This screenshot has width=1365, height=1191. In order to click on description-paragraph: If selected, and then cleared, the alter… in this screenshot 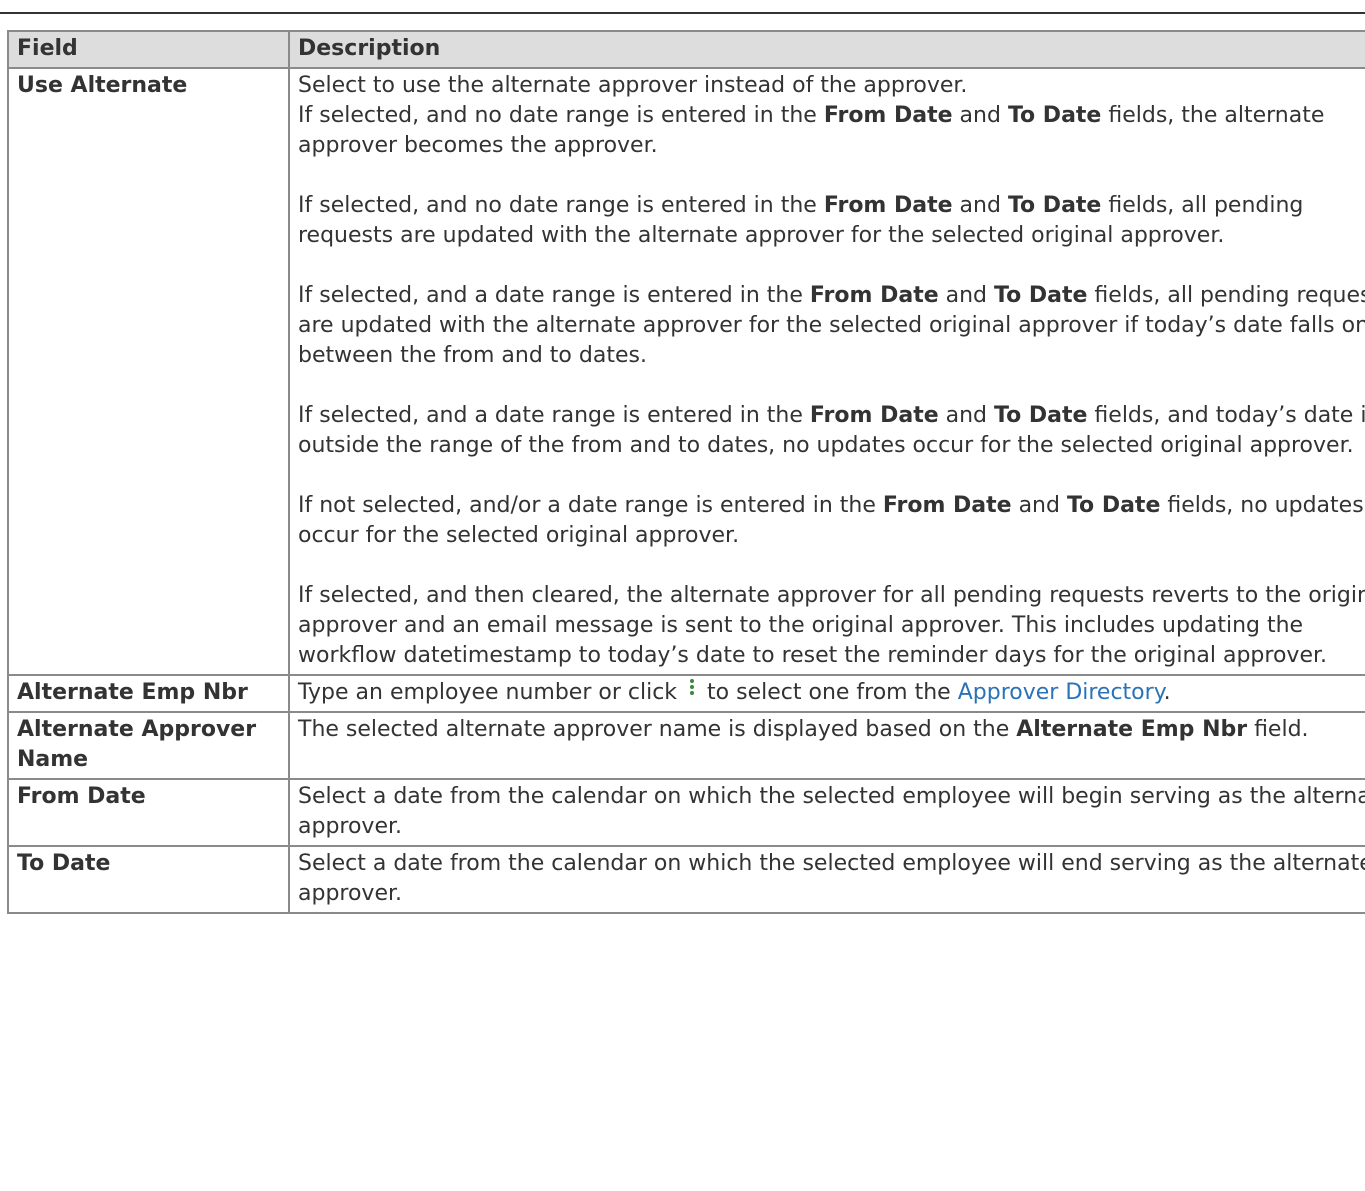, I will do `click(831, 626)`.